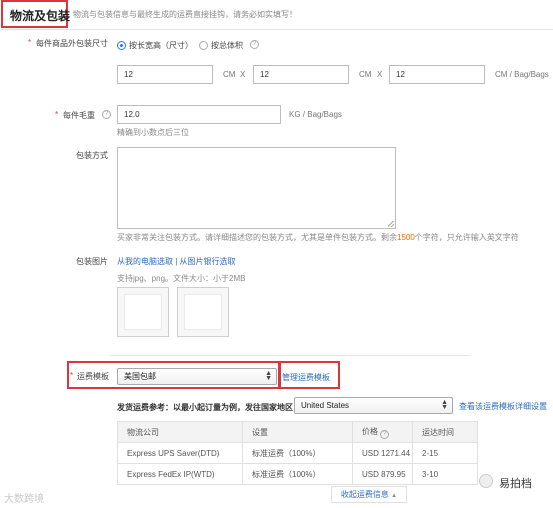  I want to click on package-size-label: 每件商品外包装尺寸, so click(72, 43).